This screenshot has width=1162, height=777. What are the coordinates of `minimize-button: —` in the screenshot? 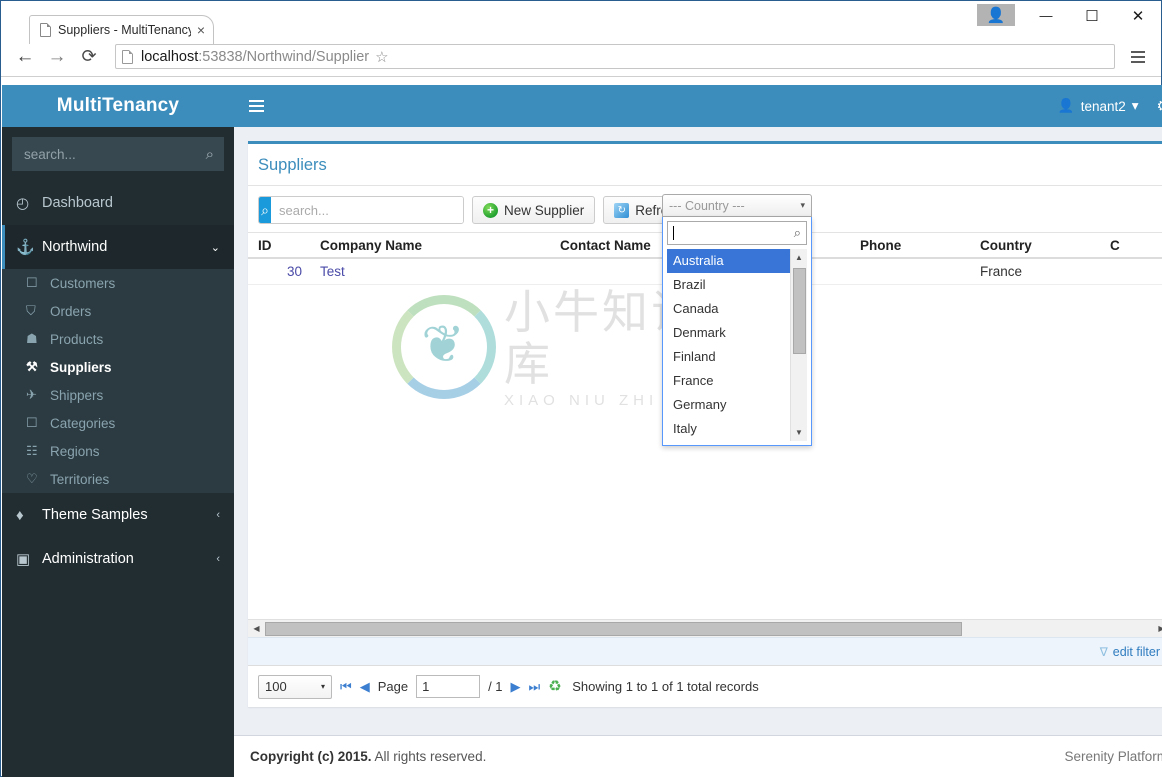 It's located at (1046, 15).